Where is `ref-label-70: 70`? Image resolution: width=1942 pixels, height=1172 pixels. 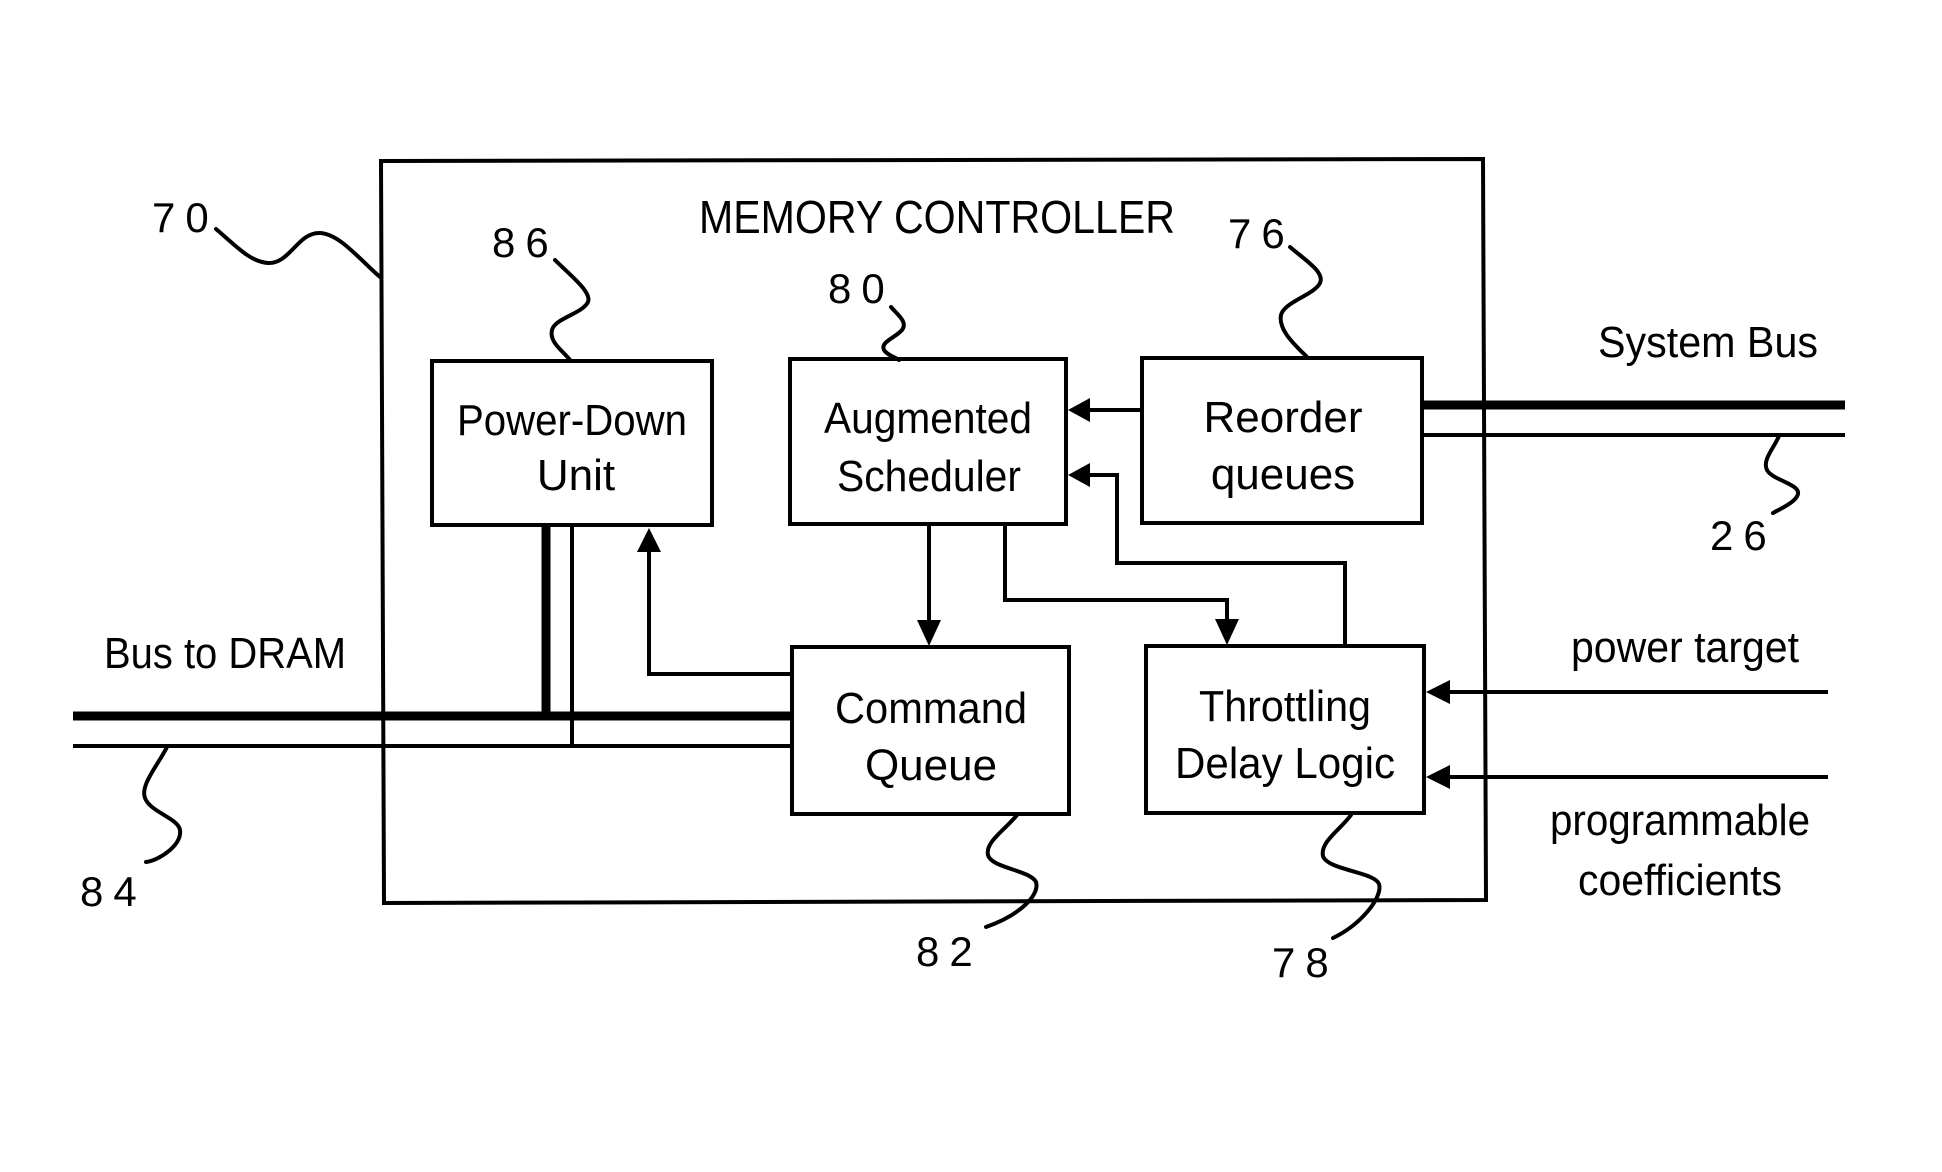
ref-label-70: 70 is located at coordinates (185, 217).